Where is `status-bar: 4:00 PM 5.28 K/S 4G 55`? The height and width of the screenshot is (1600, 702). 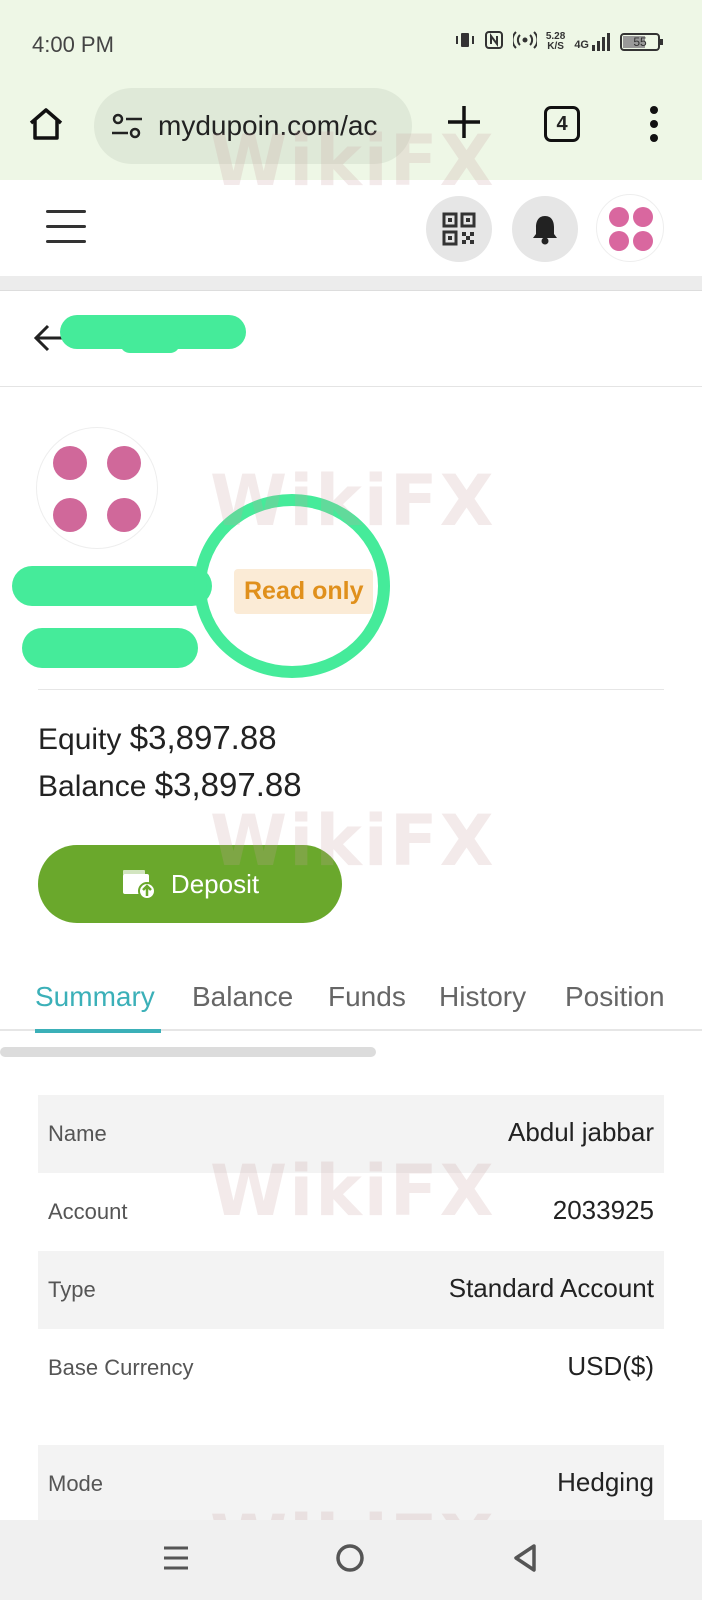
status-bar: 4:00 PM 5.28 K/S 4G 55 is located at coordinates (351, 44).